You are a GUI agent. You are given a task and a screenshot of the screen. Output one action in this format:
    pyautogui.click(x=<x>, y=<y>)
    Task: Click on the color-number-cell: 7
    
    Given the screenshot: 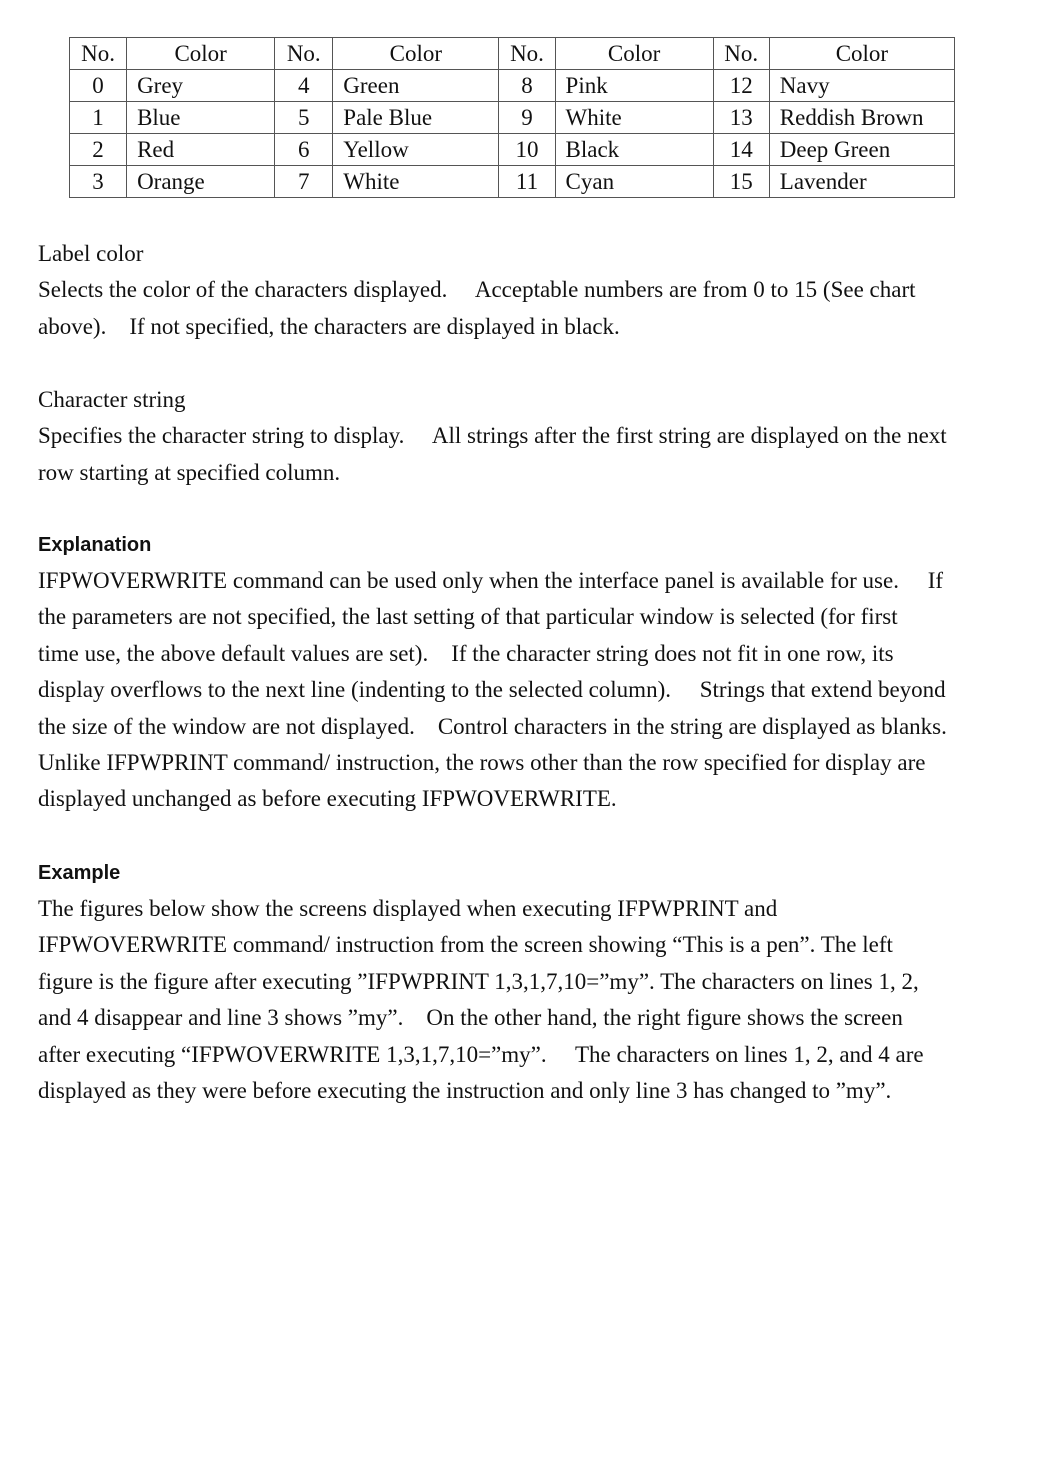 What is the action you would take?
    pyautogui.click(x=304, y=181)
    